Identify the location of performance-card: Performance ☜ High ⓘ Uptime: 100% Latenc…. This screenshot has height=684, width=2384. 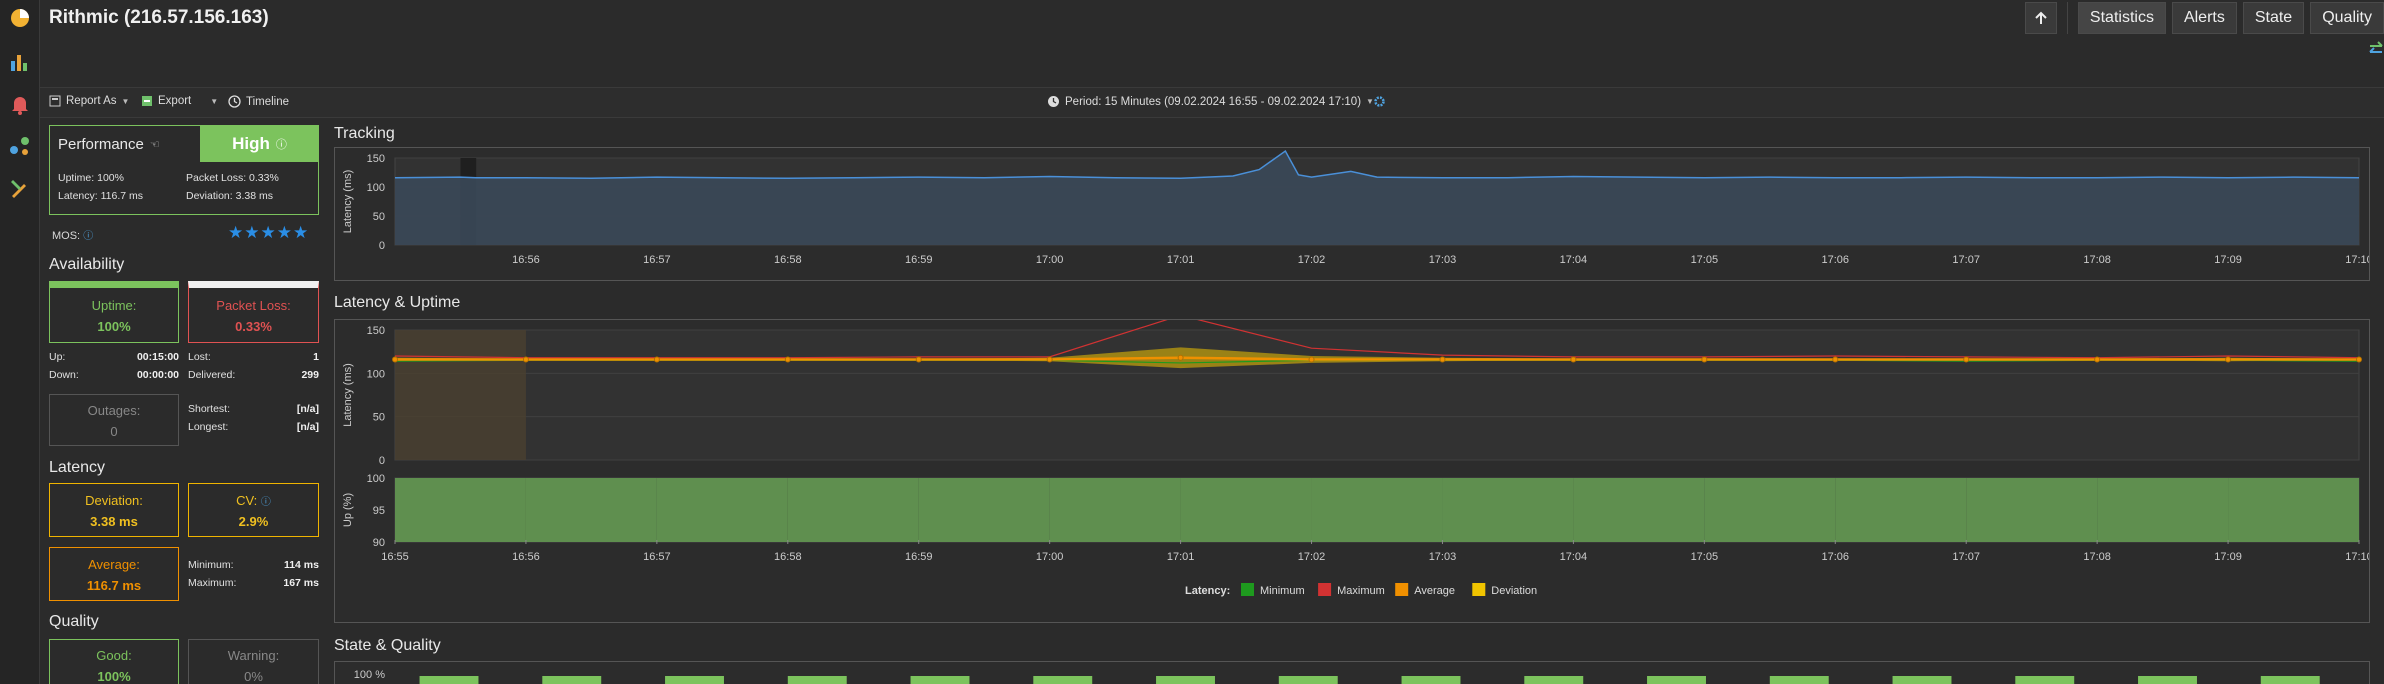
(184, 170).